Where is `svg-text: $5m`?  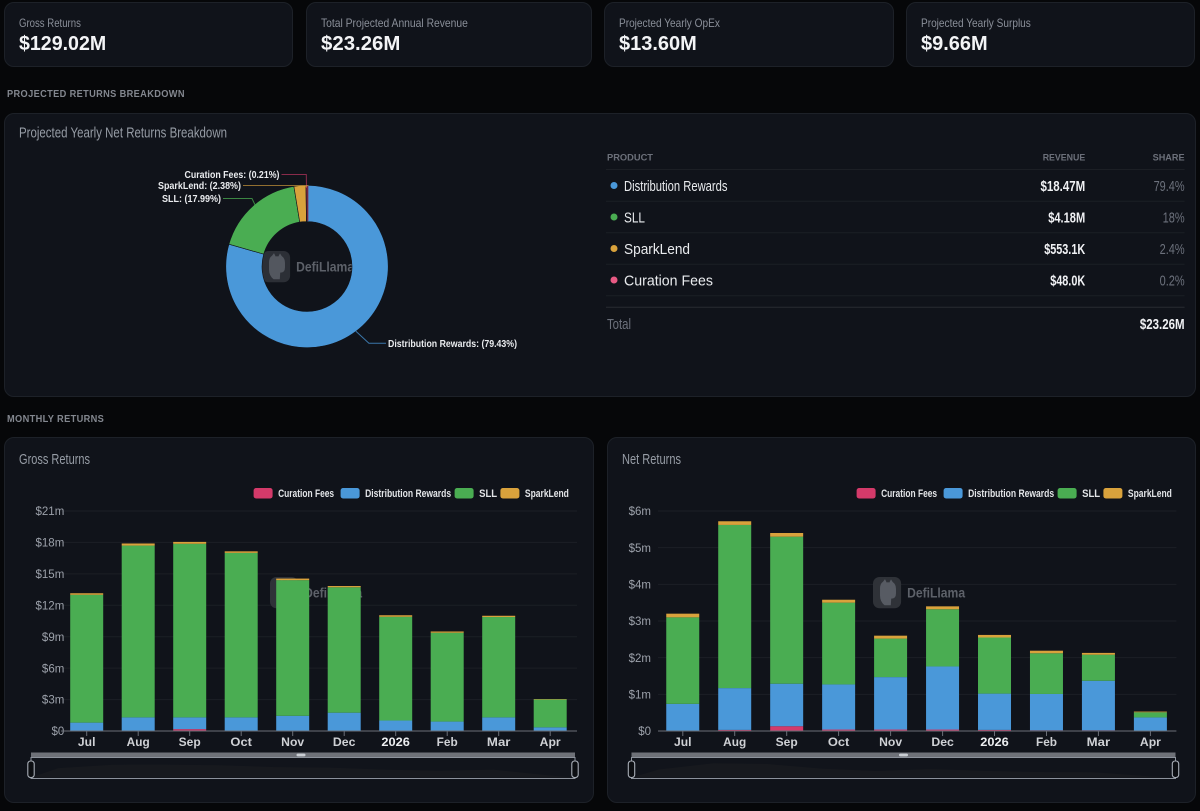
svg-text: $5m is located at coordinates (640, 549).